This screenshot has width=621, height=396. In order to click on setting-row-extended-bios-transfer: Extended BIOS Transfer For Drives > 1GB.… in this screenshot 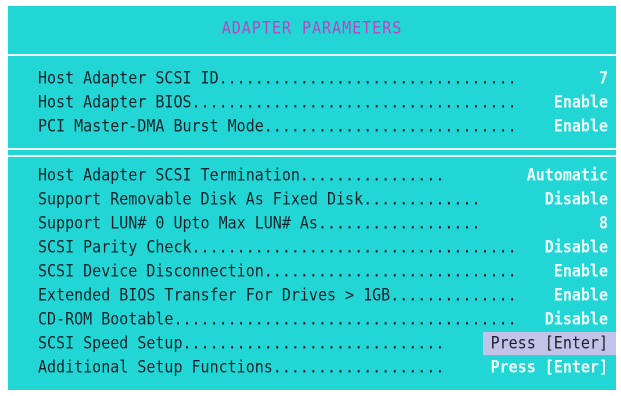, I will do `click(323, 295)`.